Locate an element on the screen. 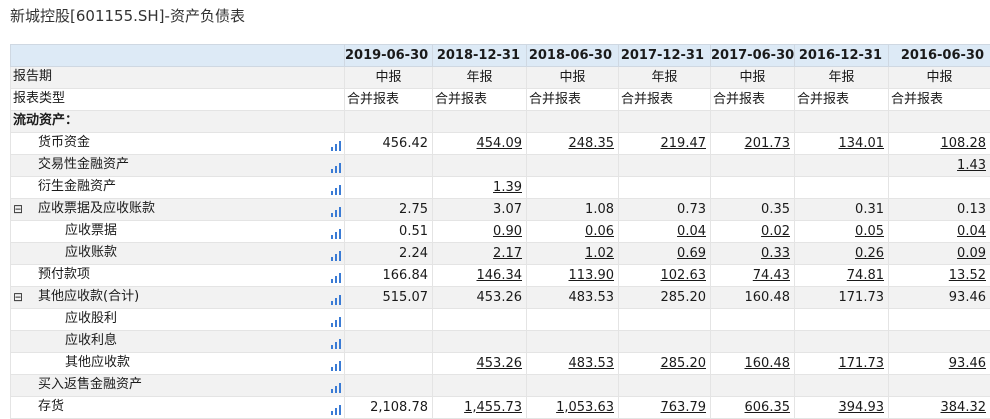  value-link: 113.90 is located at coordinates (573, 276).